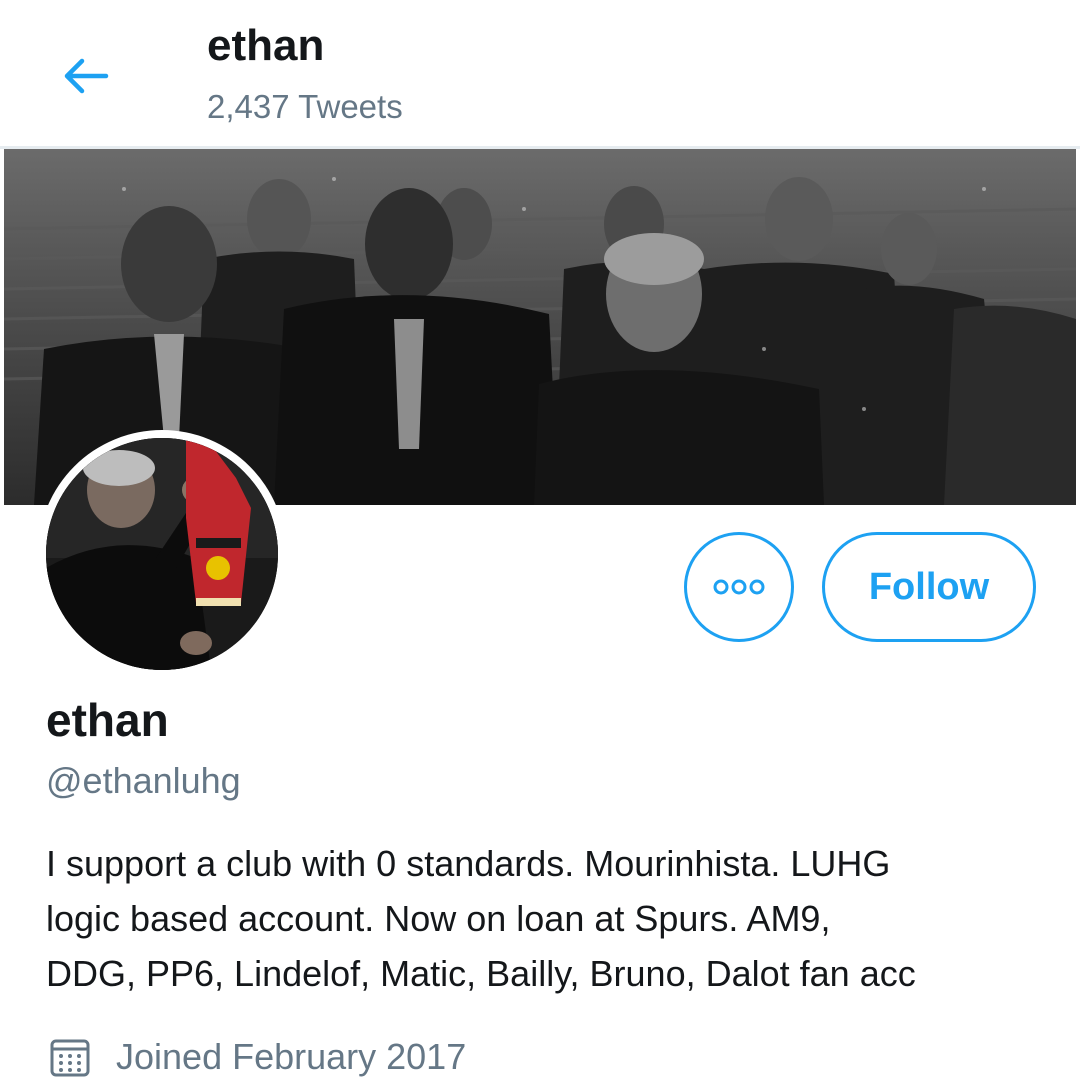  I want to click on avatar-photo, so click(162, 554).